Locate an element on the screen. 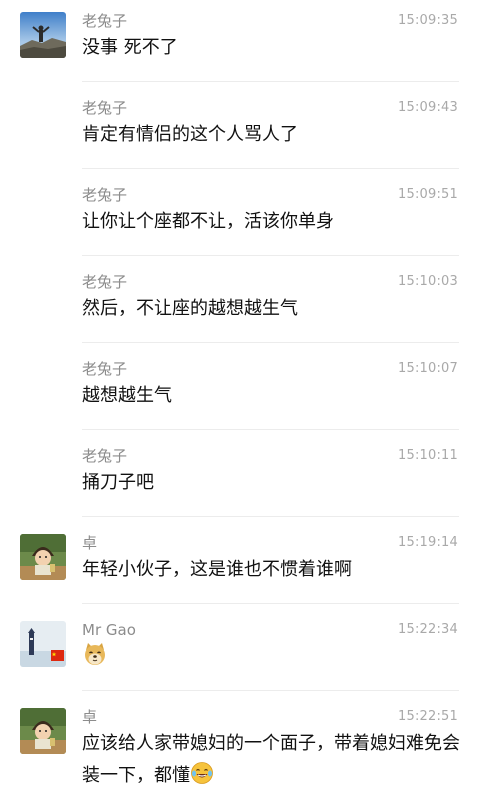 Image resolution: width=479 pixels, height=800 pixels. message-timestamp: 15:10:07 is located at coordinates (428, 368).